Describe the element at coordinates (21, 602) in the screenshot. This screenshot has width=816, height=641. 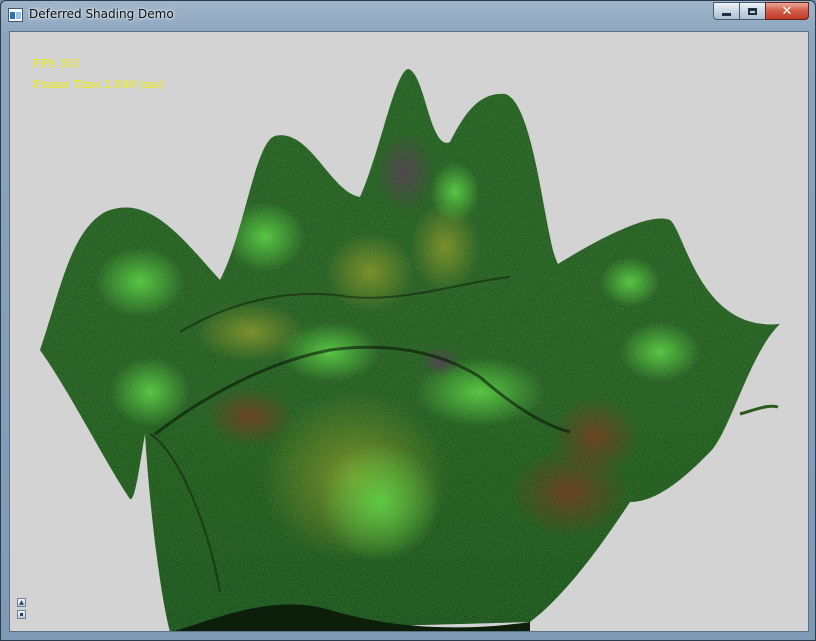
I see `scroll-up-icon: ▲` at that location.